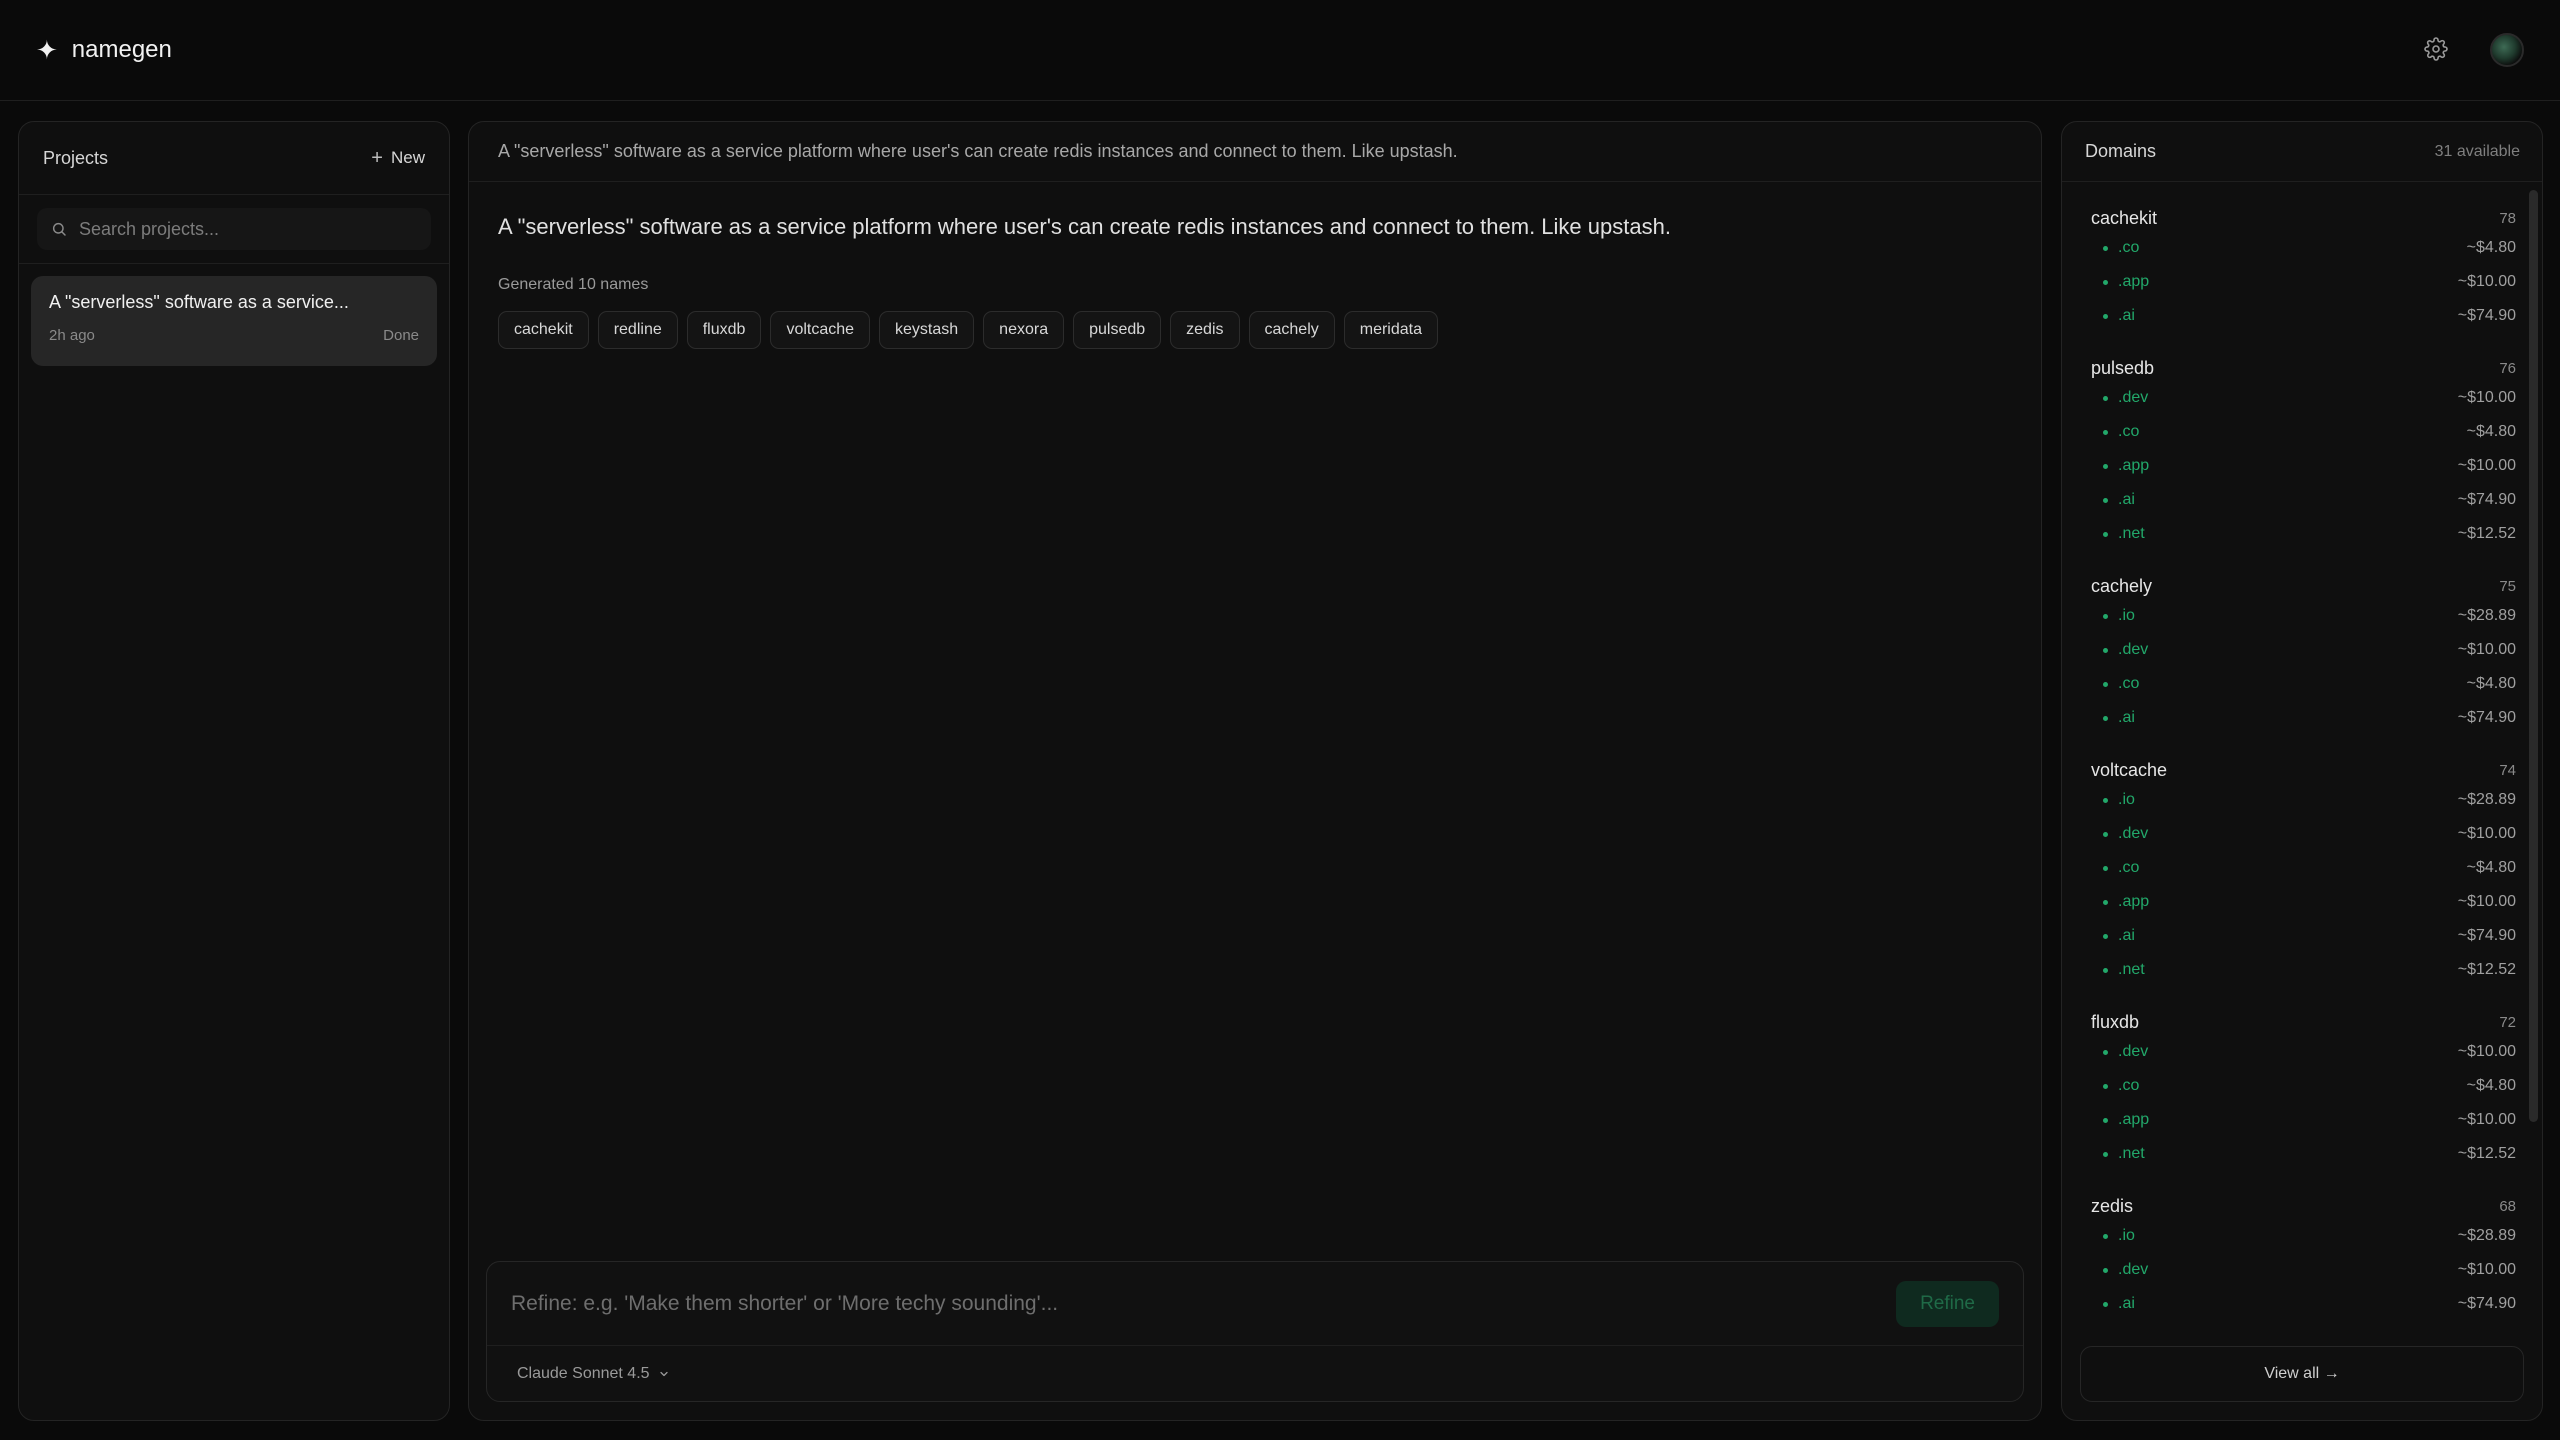  I want to click on avatar, so click(2507, 50).